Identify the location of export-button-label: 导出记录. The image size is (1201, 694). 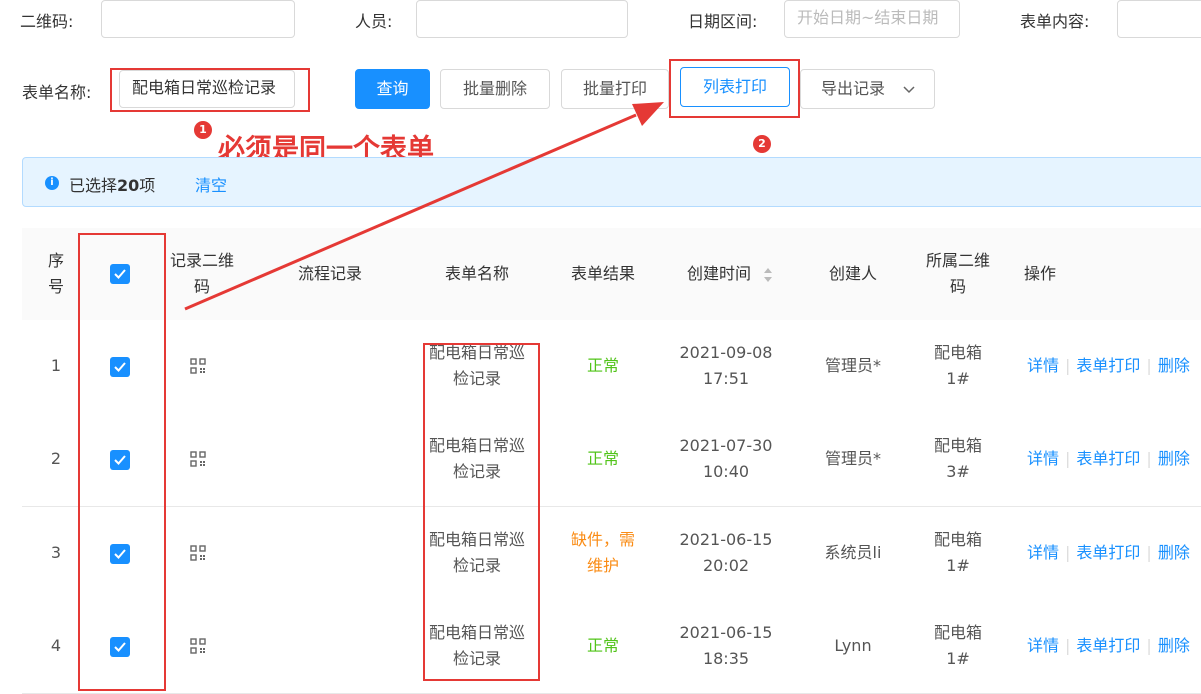
(853, 88).